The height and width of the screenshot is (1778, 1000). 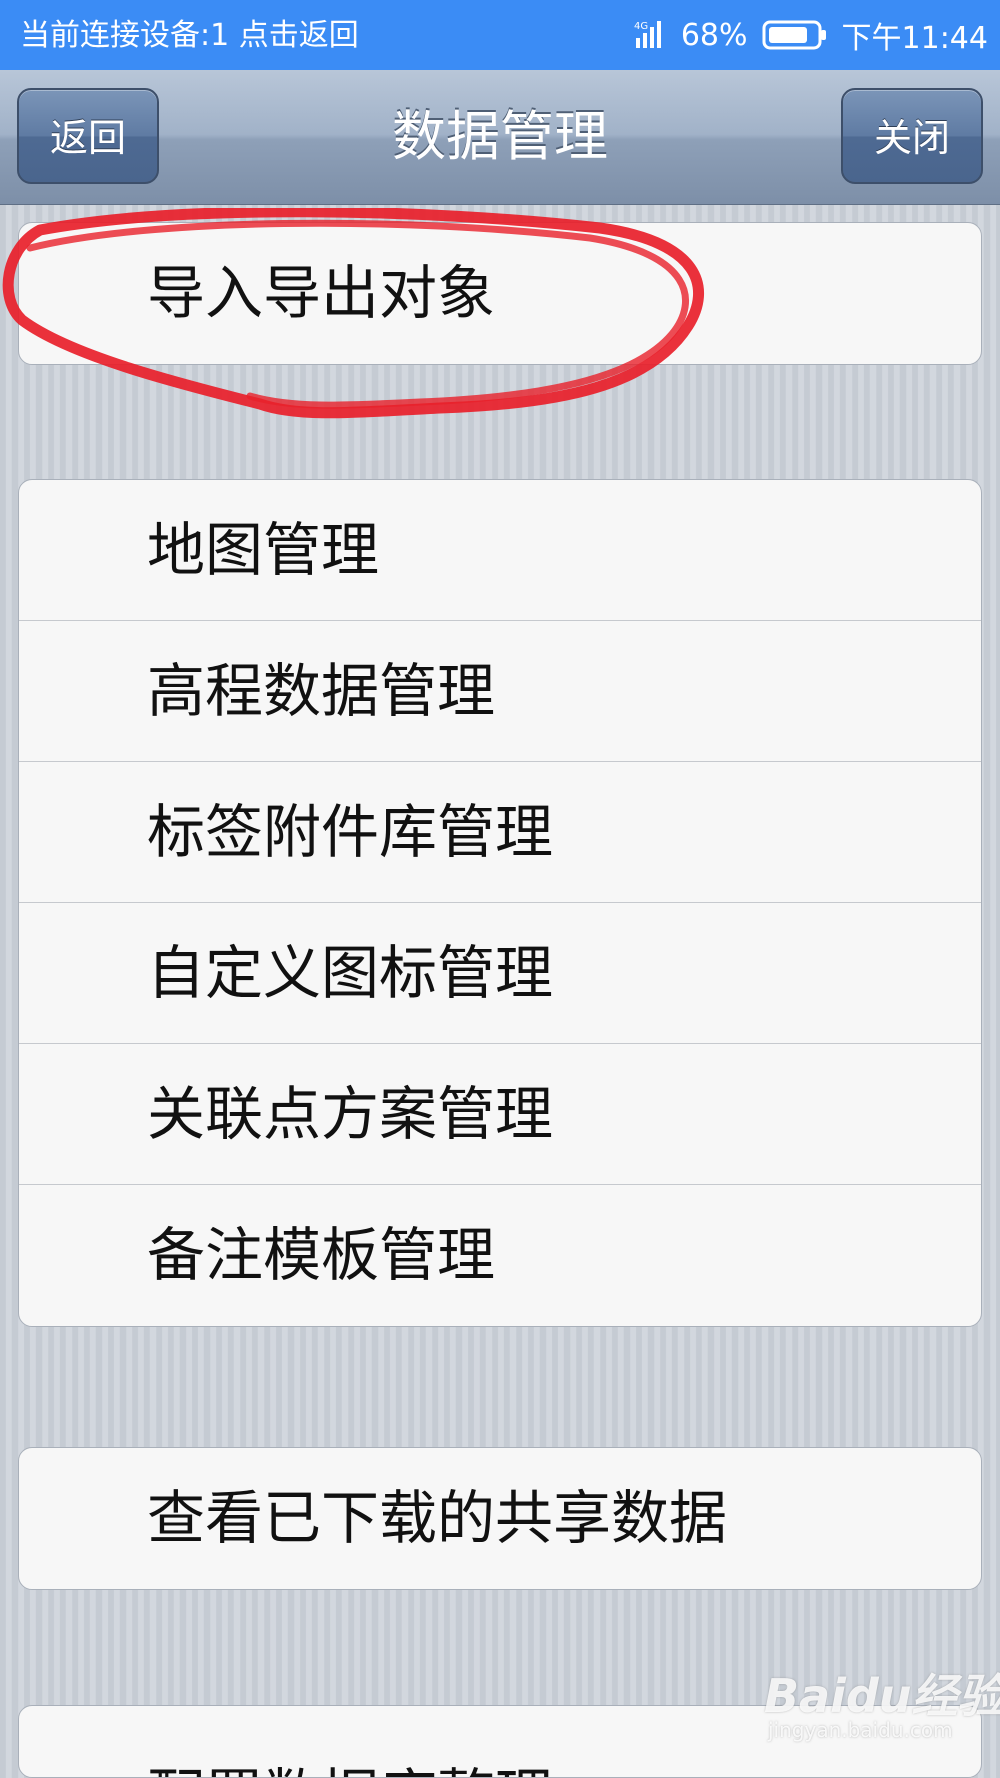 What do you see at coordinates (500, 1255) in the screenshot?
I see `list-item-note-template-management: 备注模板管理` at bounding box center [500, 1255].